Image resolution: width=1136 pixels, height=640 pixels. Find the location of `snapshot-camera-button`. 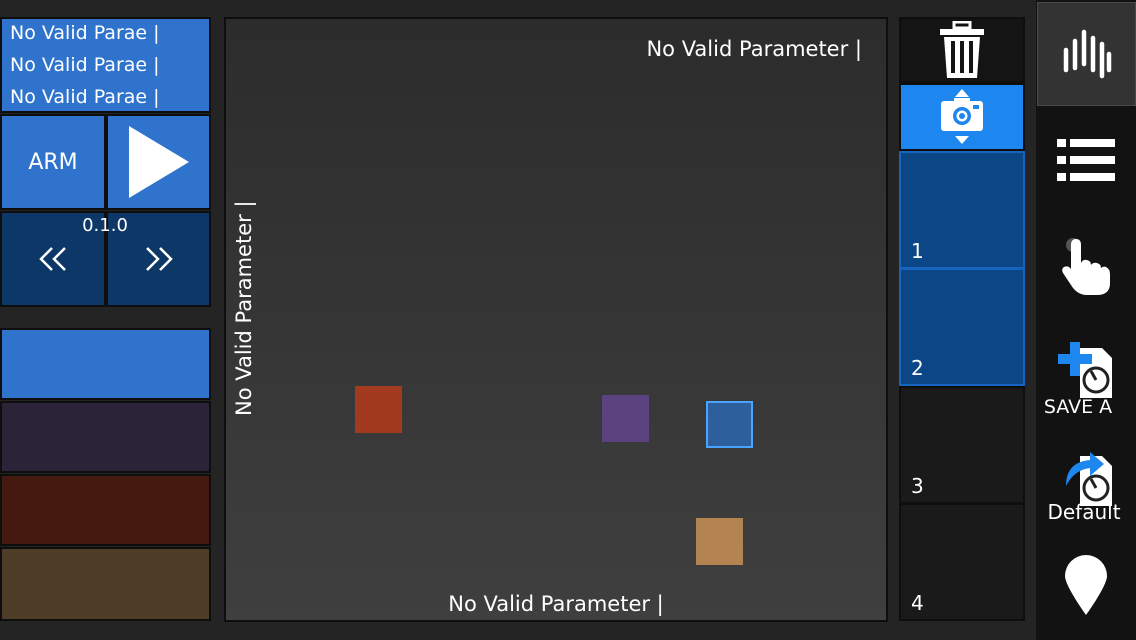

snapshot-camera-button is located at coordinates (962, 117).